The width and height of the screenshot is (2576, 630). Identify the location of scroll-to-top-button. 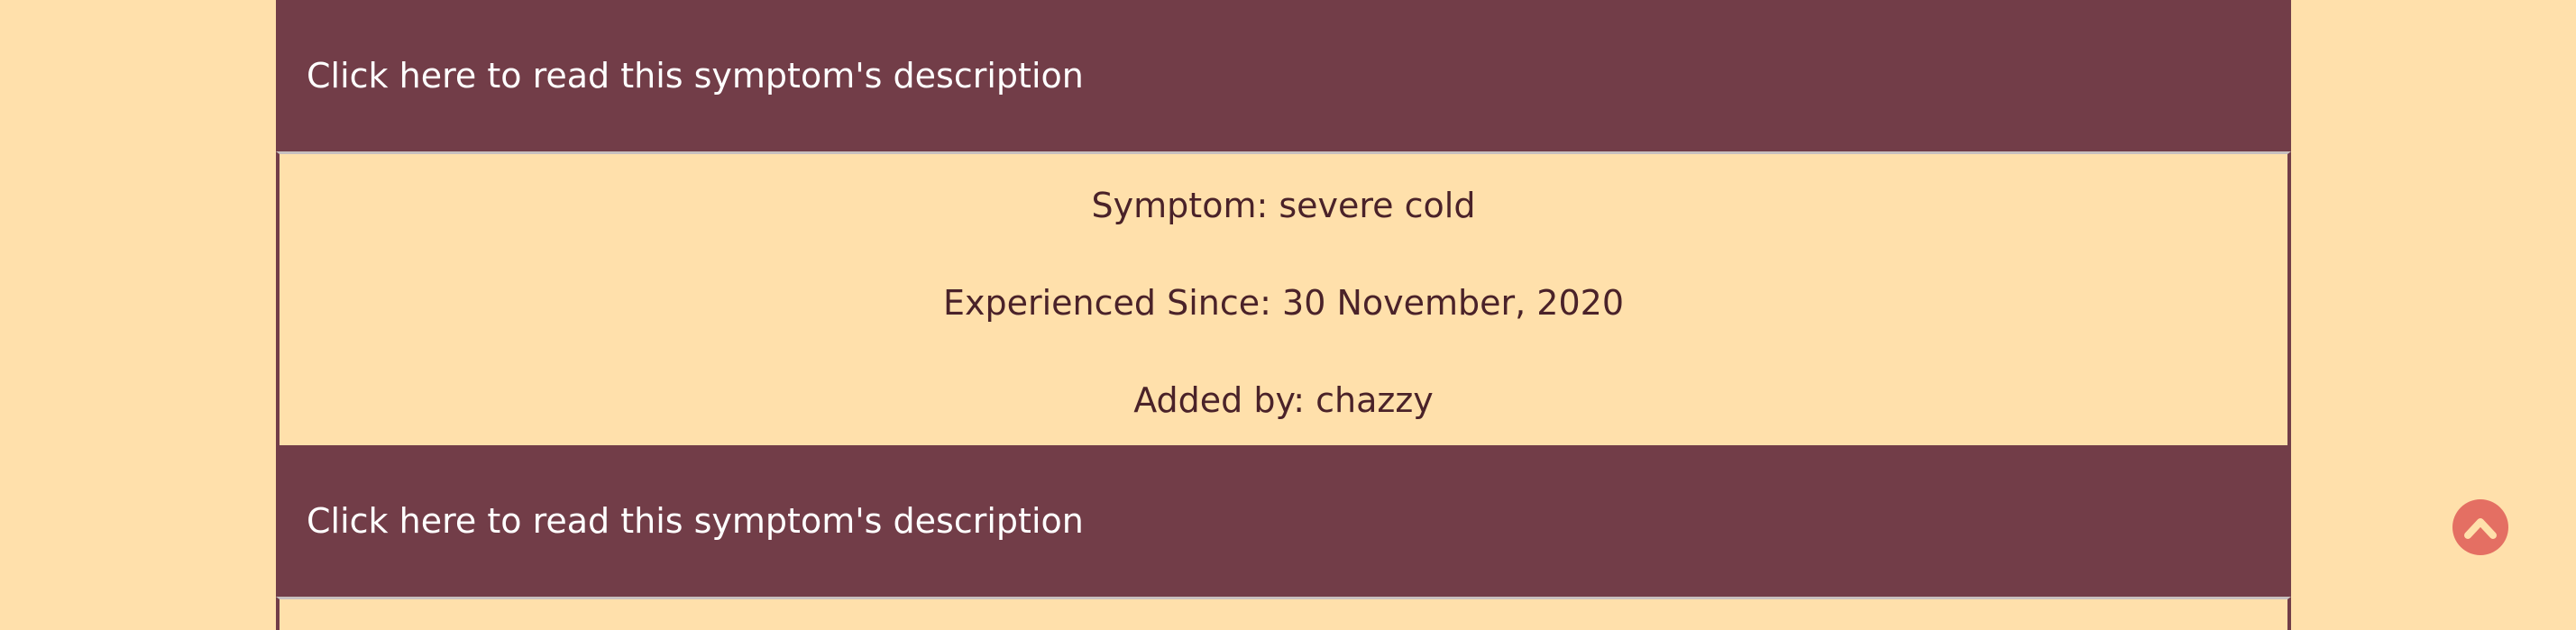
(2480, 527).